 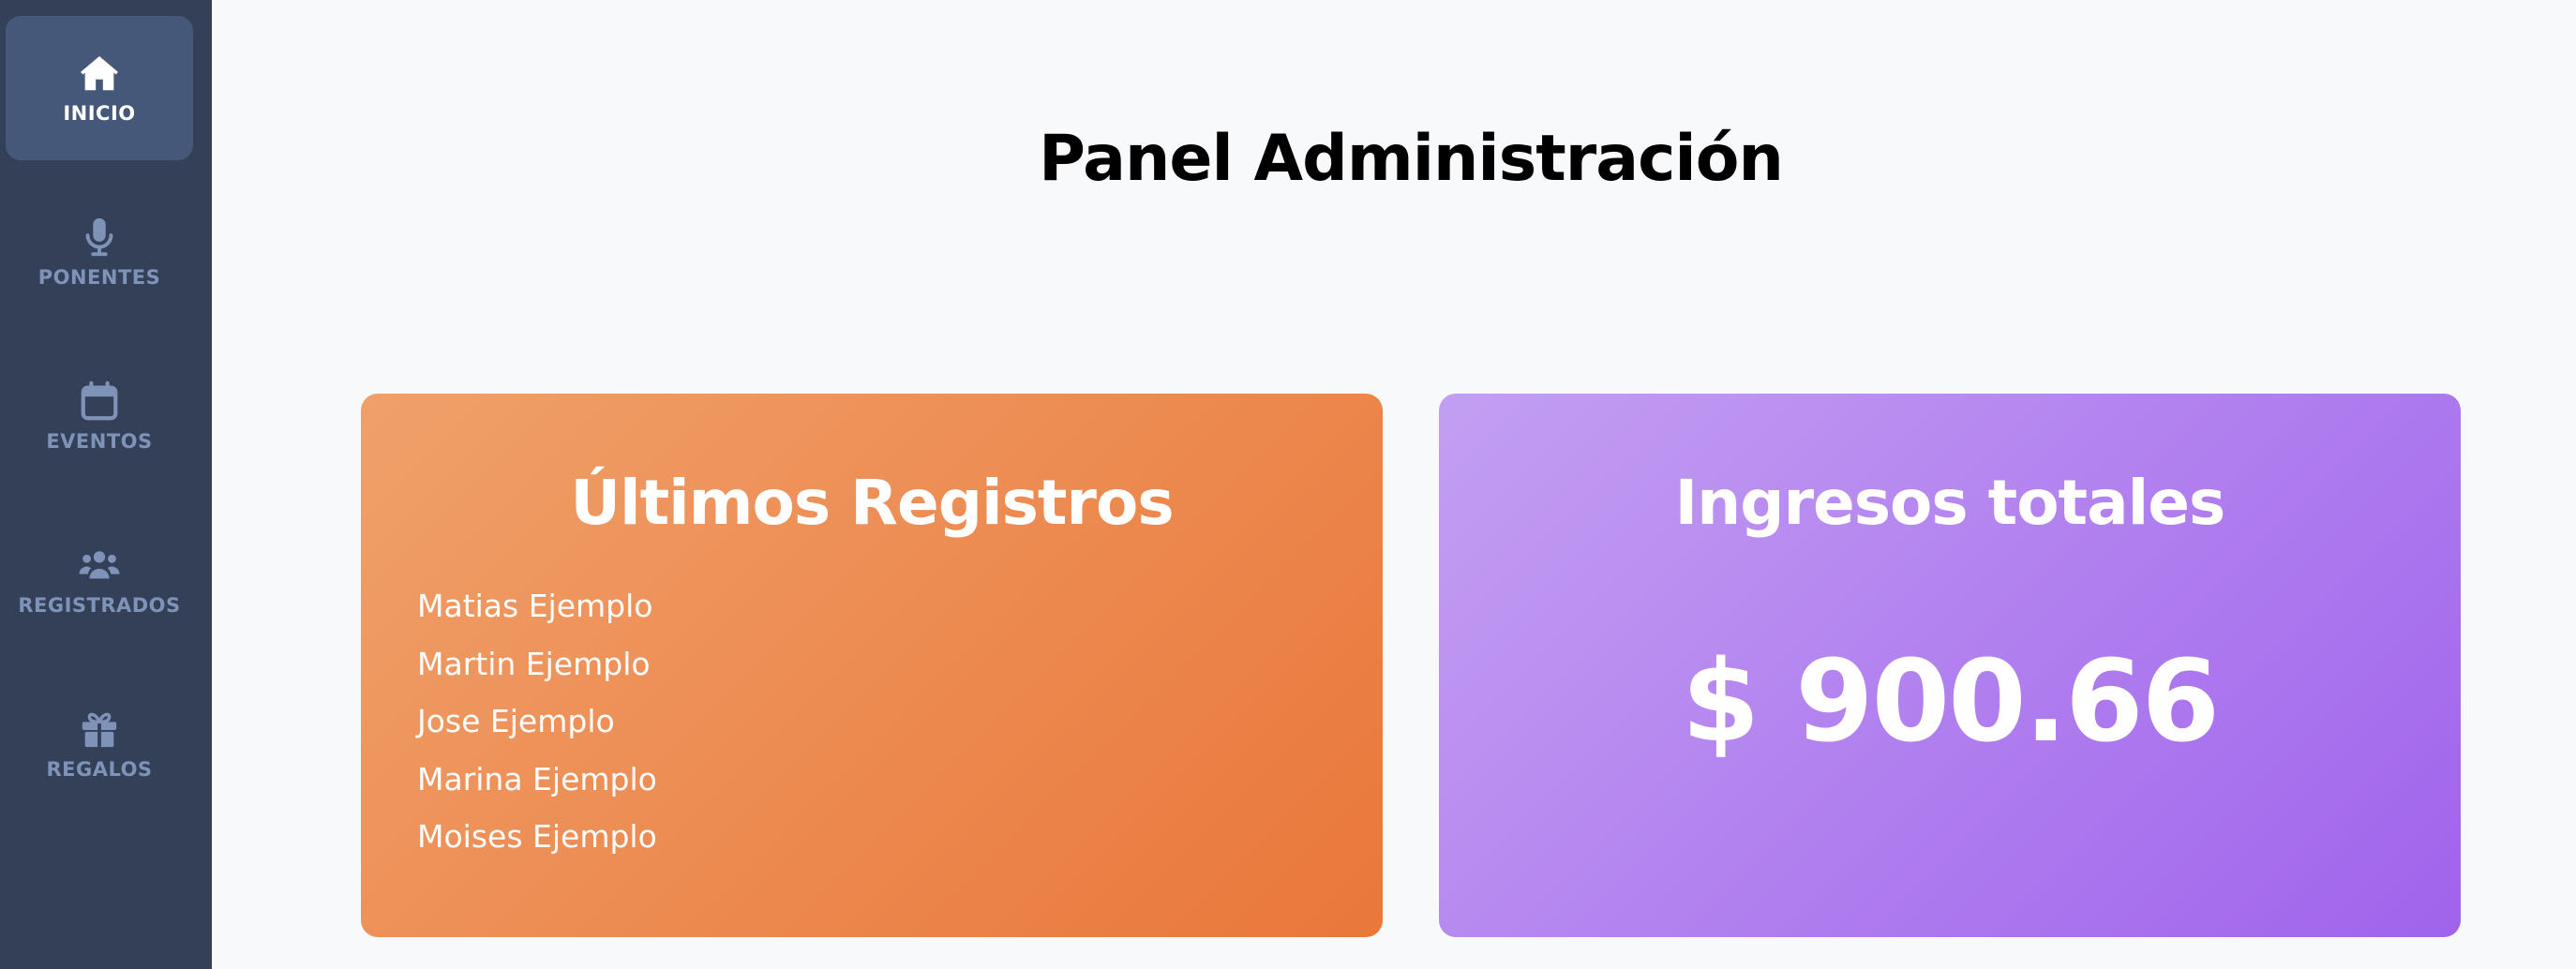 I want to click on sidebar-item-regalos: Regalos, so click(x=100, y=744).